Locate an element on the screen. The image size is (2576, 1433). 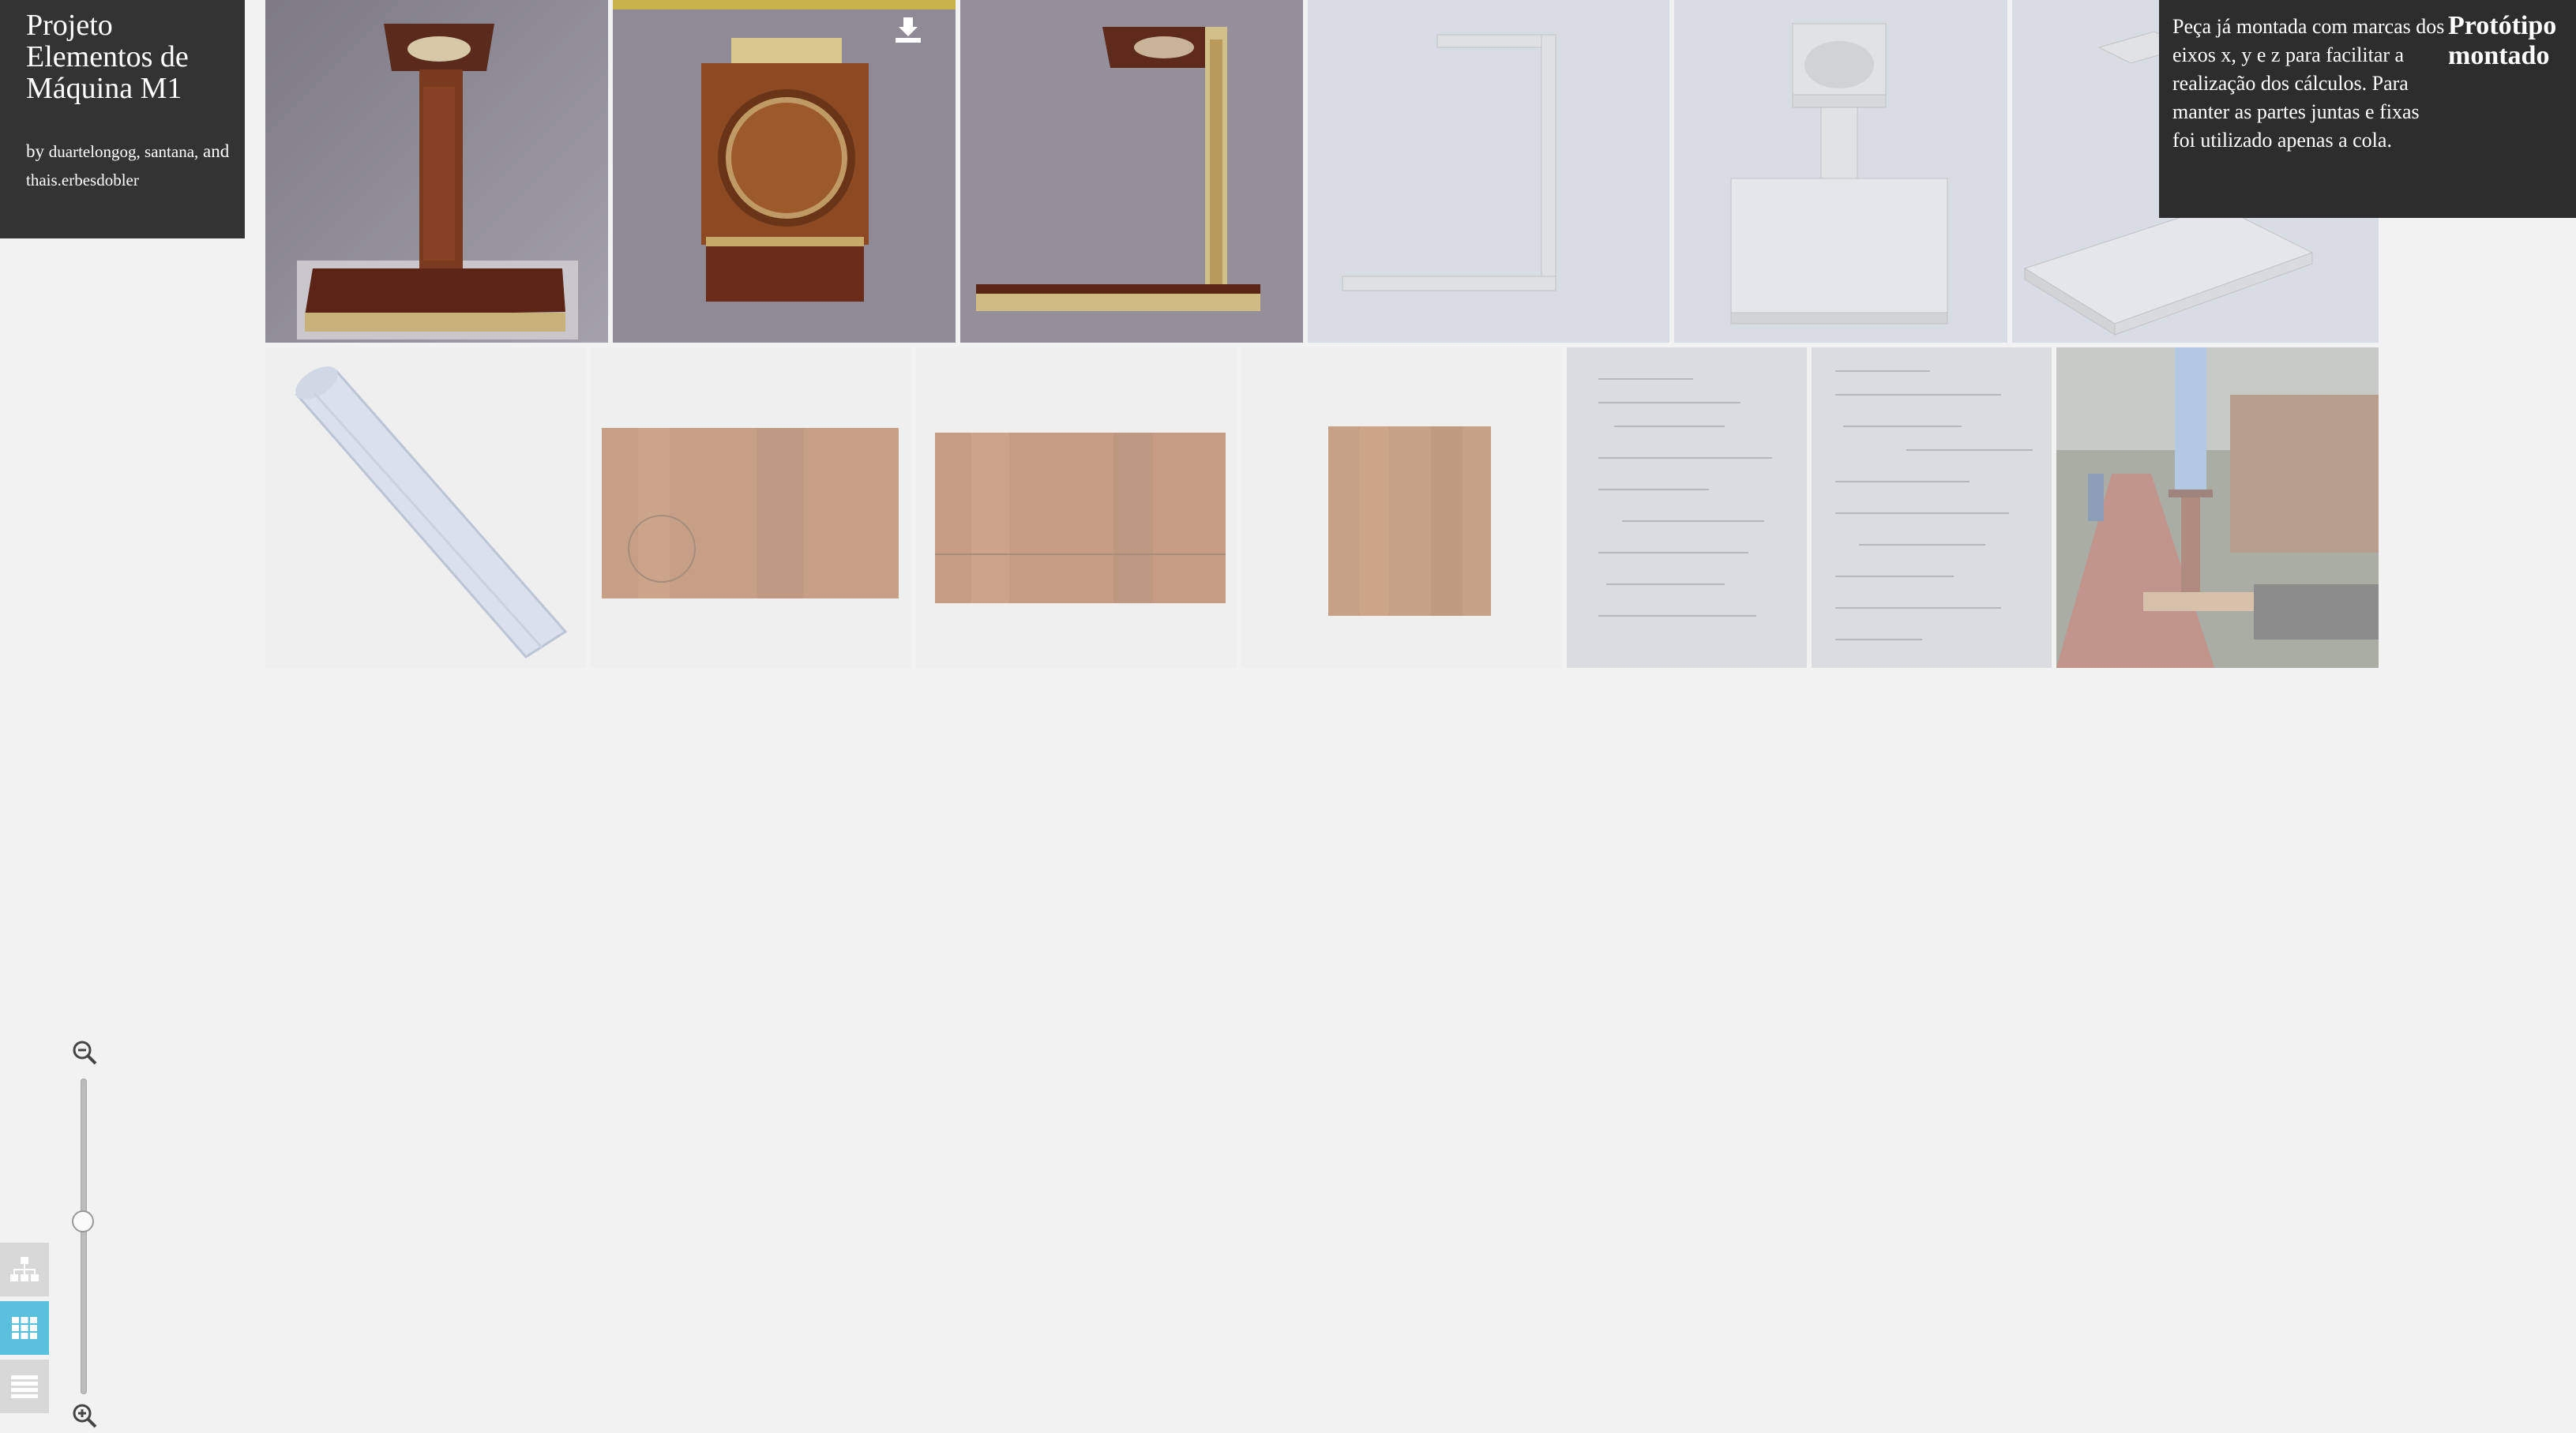
photo-assembled-side is located at coordinates (1131, 171).